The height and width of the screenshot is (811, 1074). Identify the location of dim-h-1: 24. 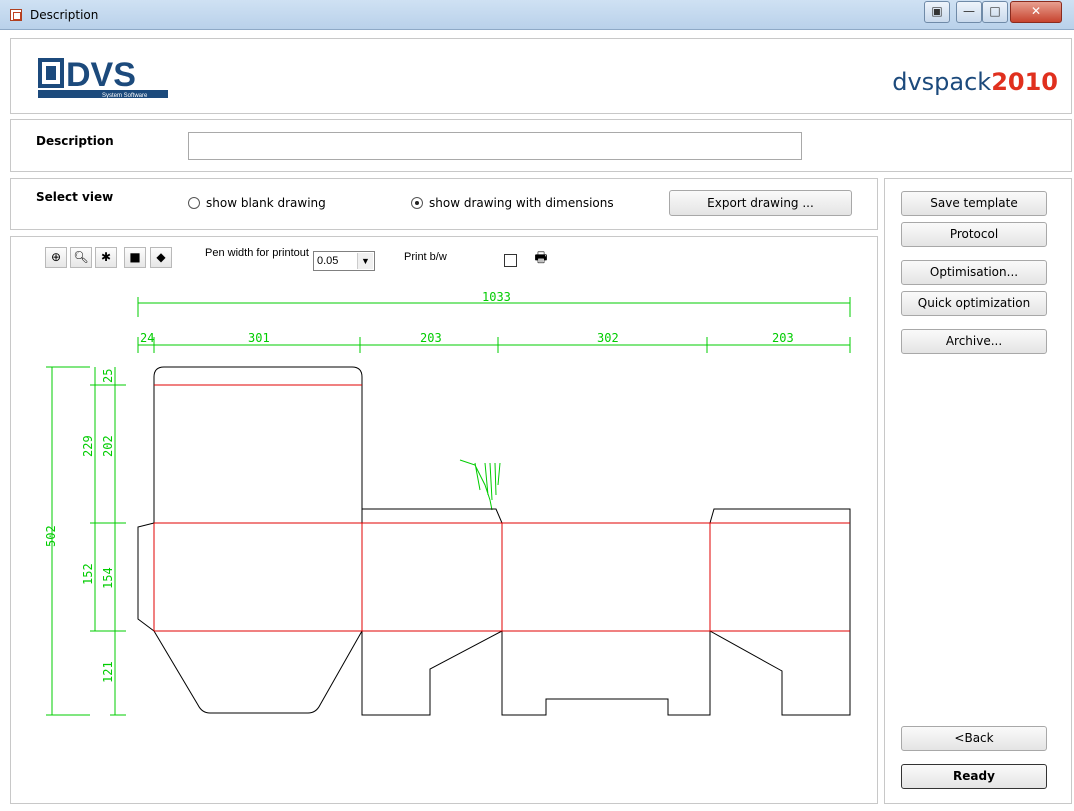
(147, 338).